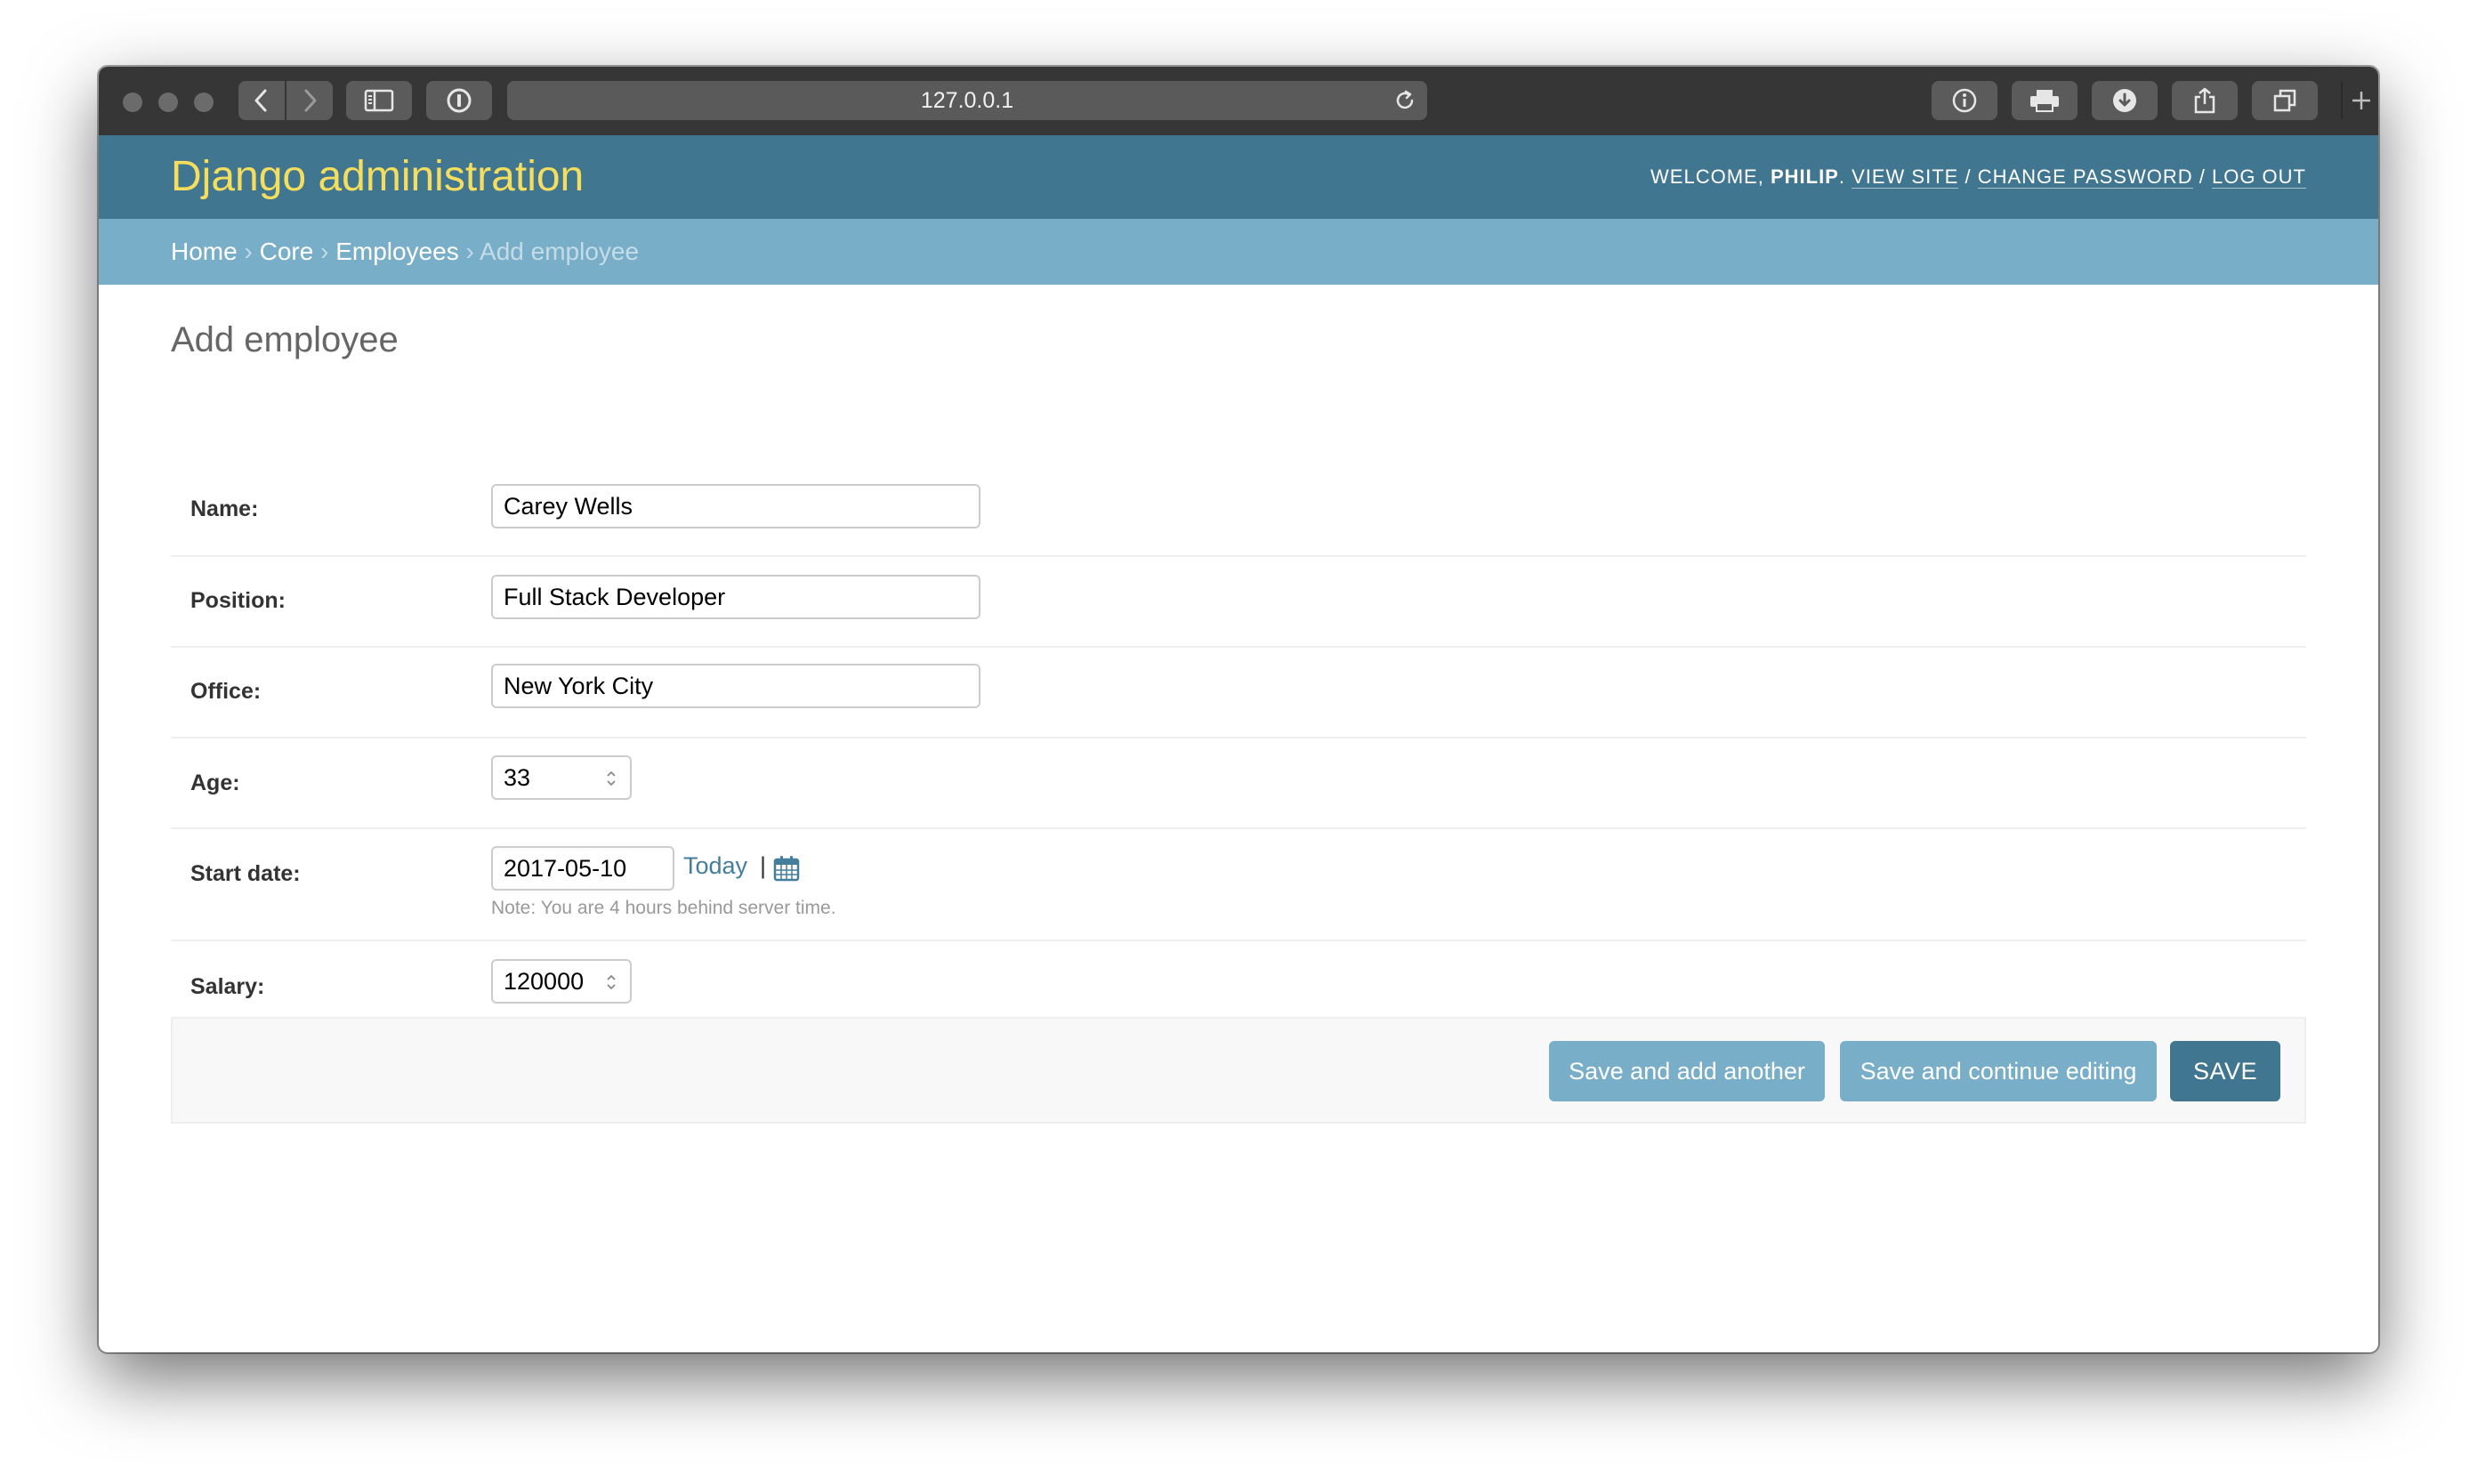  Describe the element at coordinates (285, 339) in the screenshot. I see `page-title: Add employee` at that location.